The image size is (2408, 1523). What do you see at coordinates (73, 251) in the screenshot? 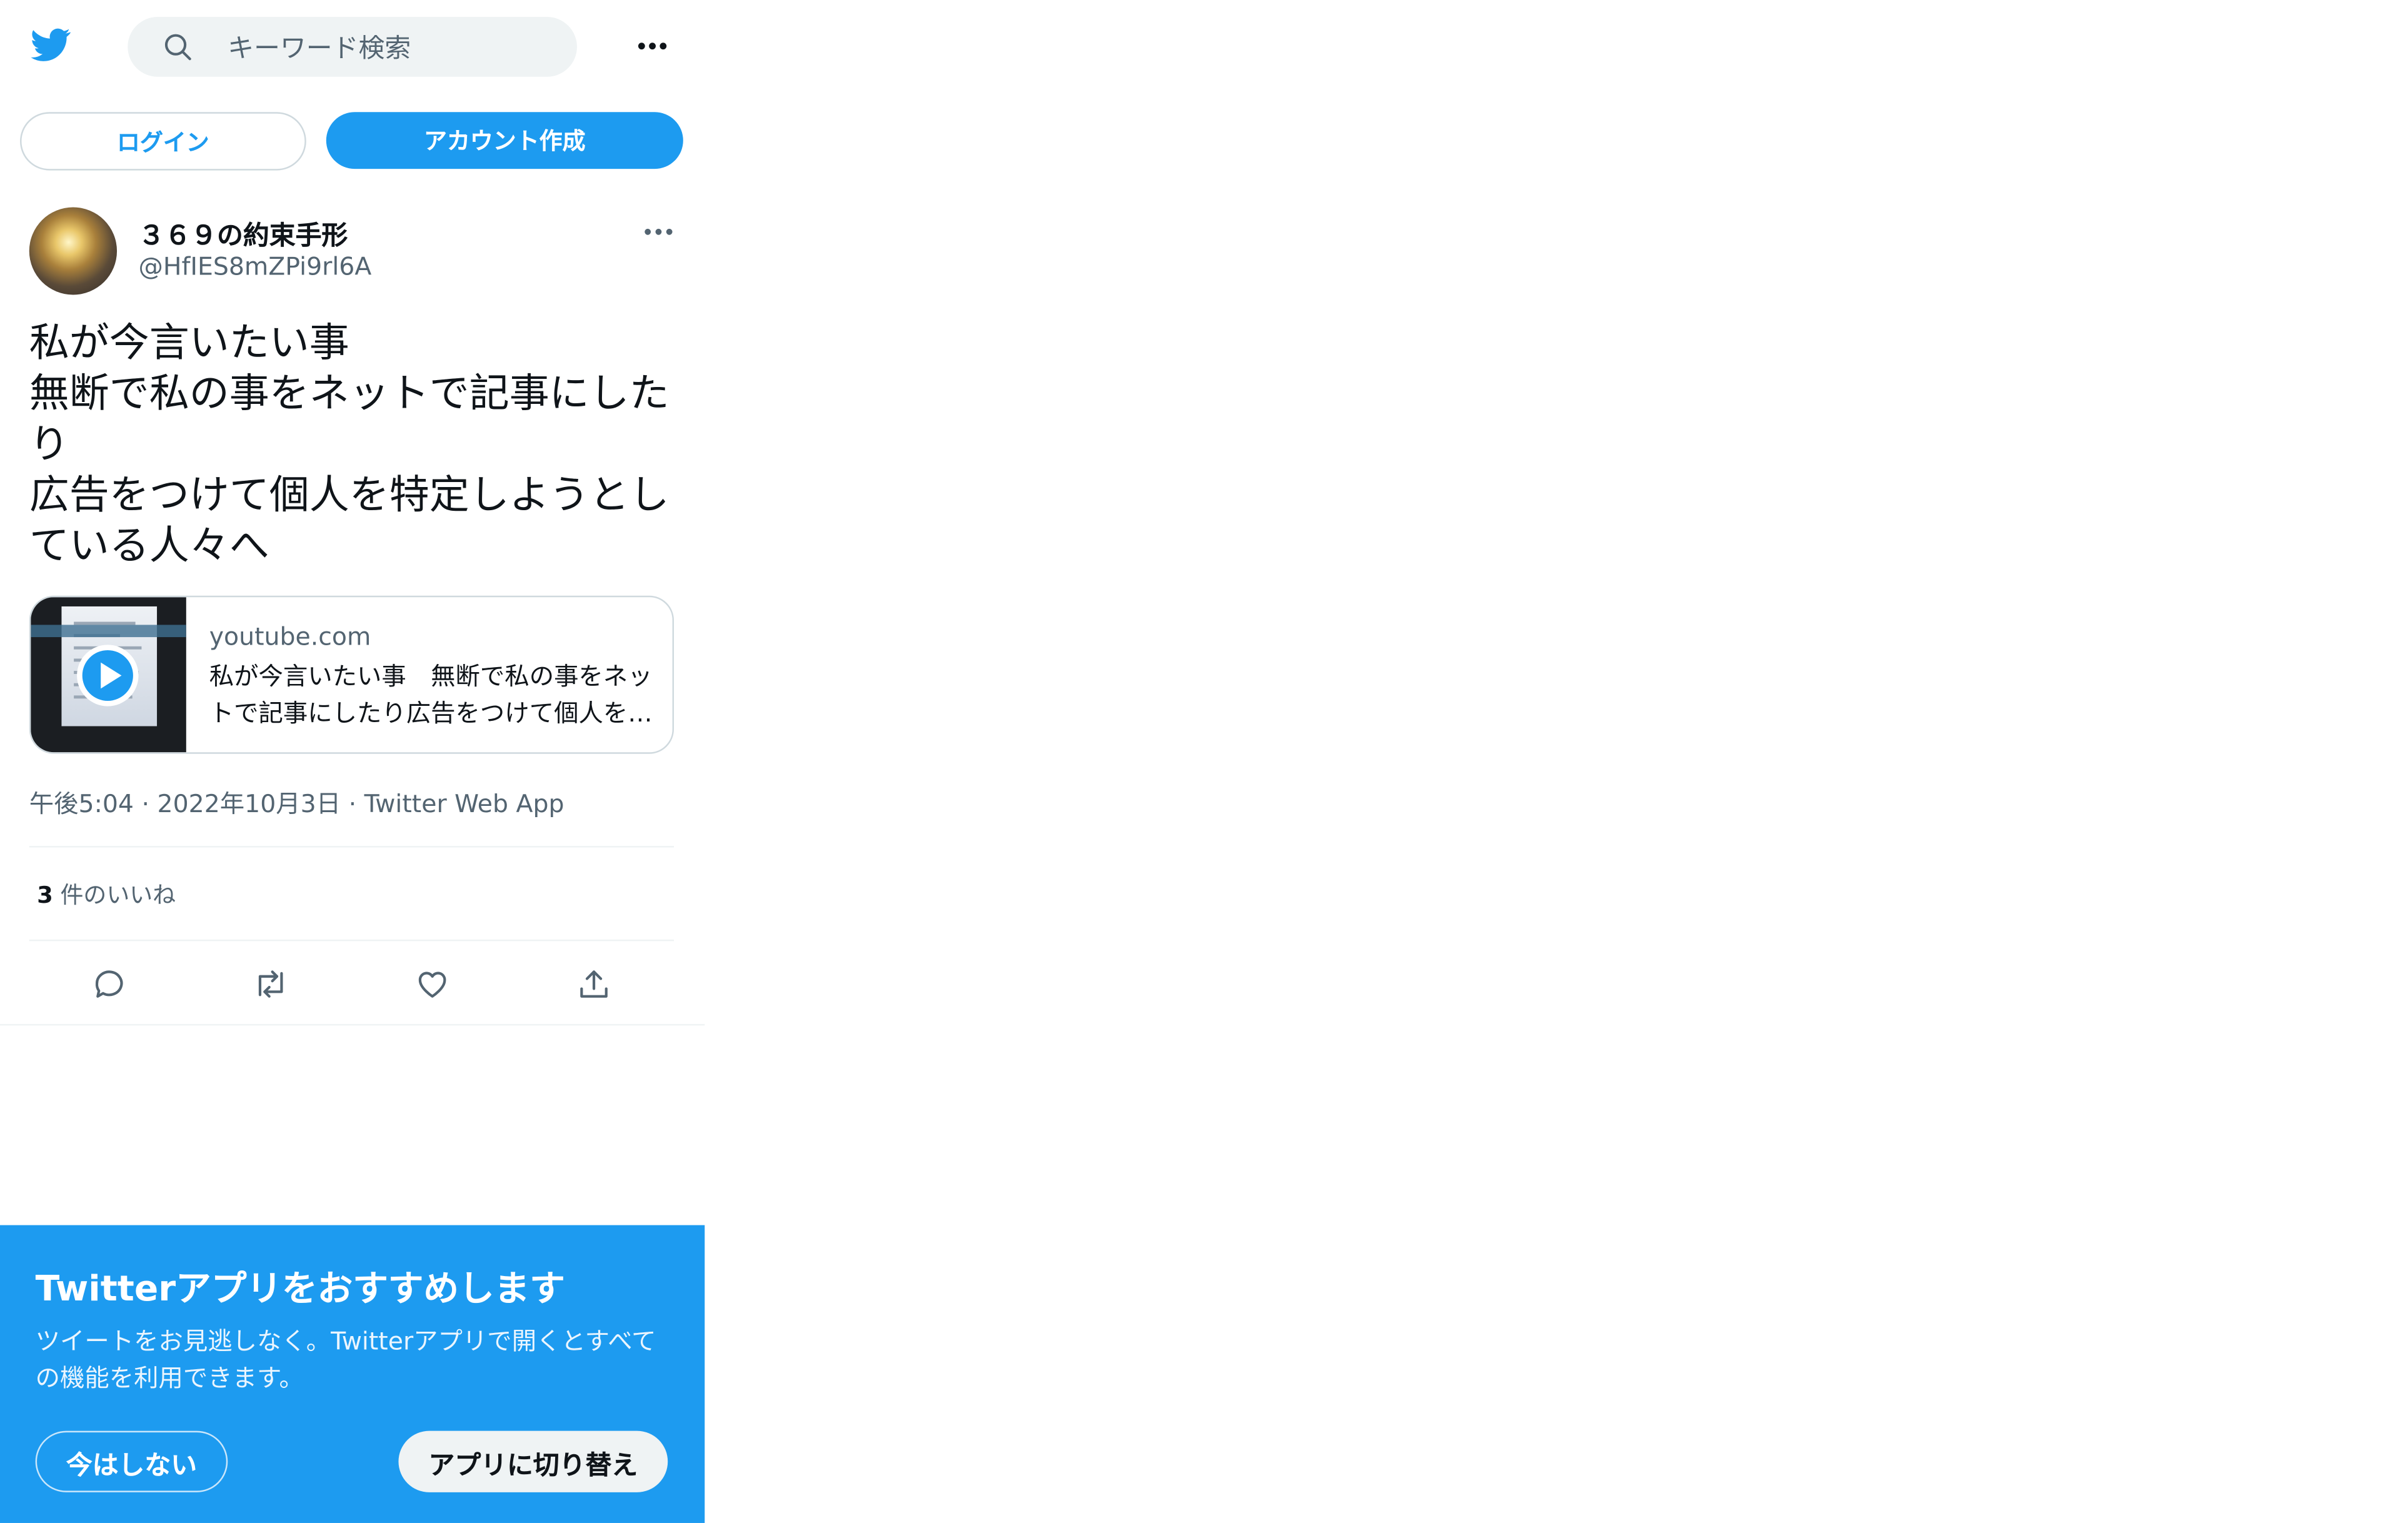
I see `avatar` at bounding box center [73, 251].